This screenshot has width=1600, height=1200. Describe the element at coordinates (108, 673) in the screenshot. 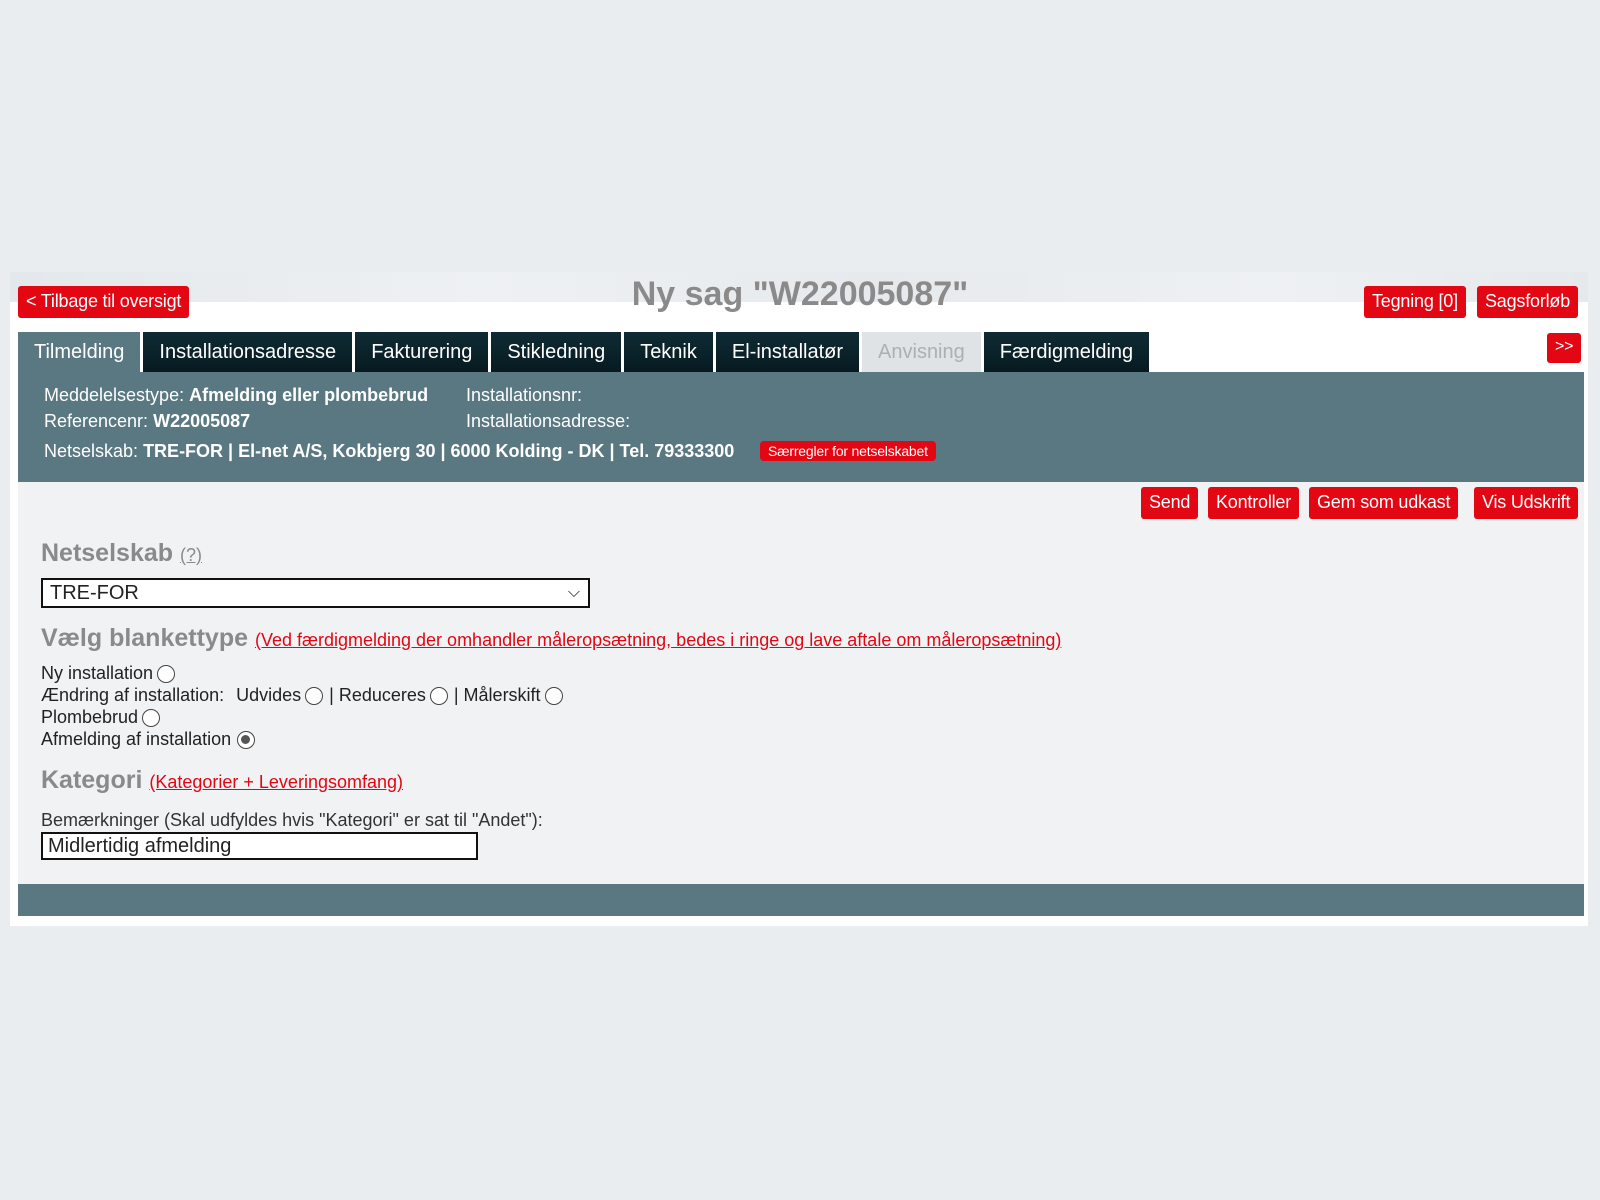

I see `option-new-installation: Ny installation` at that location.